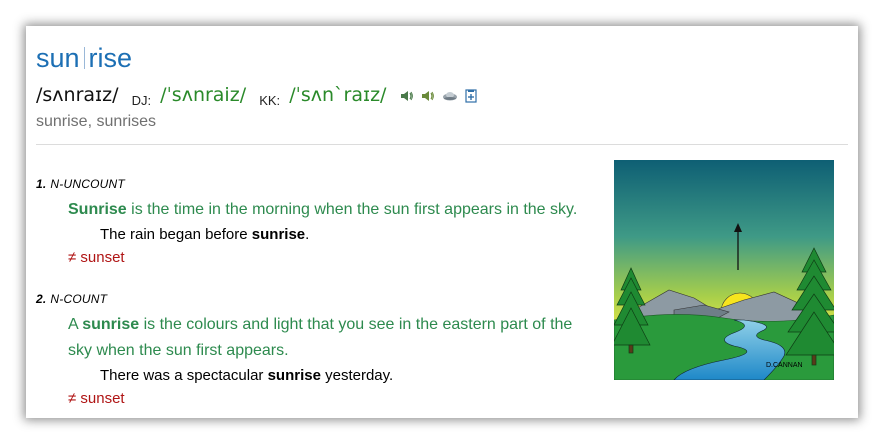  Describe the element at coordinates (111, 324) in the screenshot. I see `sense-2-def-headword: sunrise` at that location.